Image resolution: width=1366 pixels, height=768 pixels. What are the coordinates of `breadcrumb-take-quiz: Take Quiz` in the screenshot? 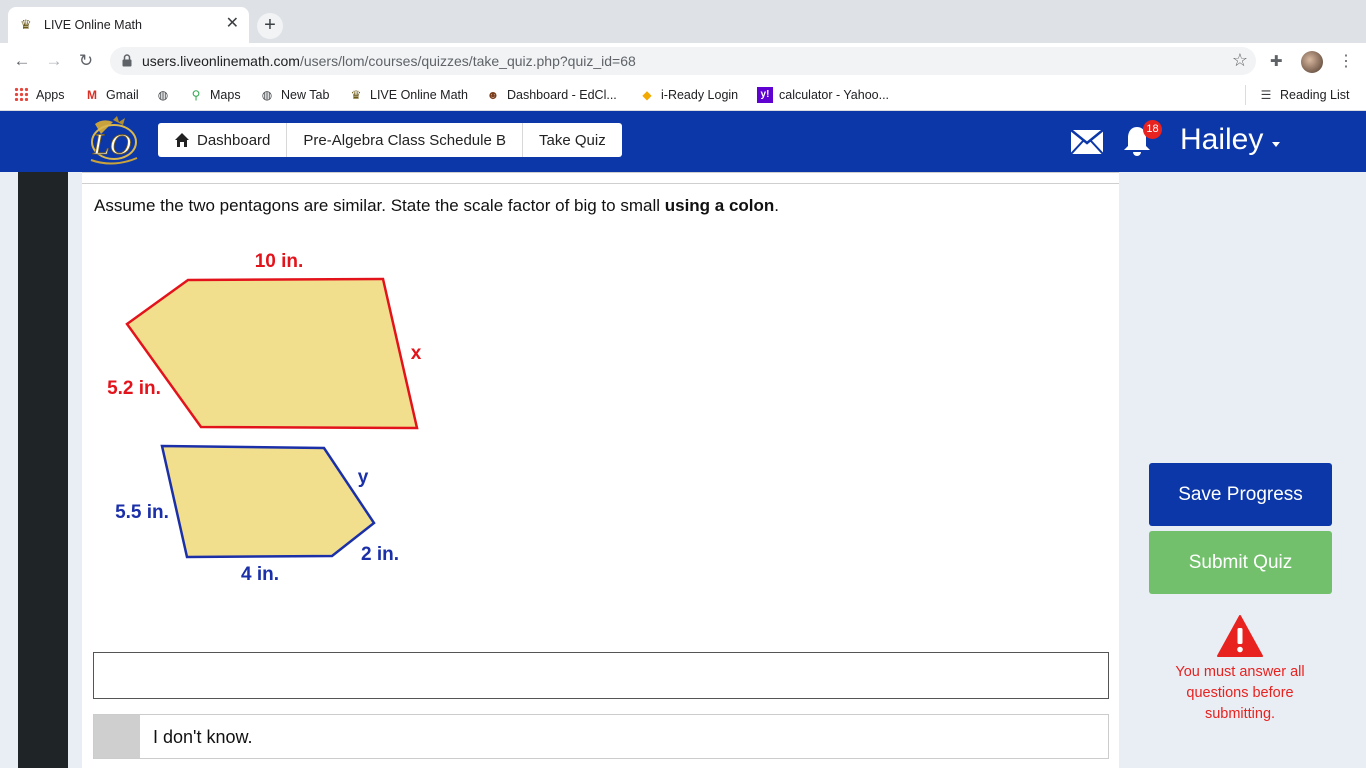 It's located at (572, 140).